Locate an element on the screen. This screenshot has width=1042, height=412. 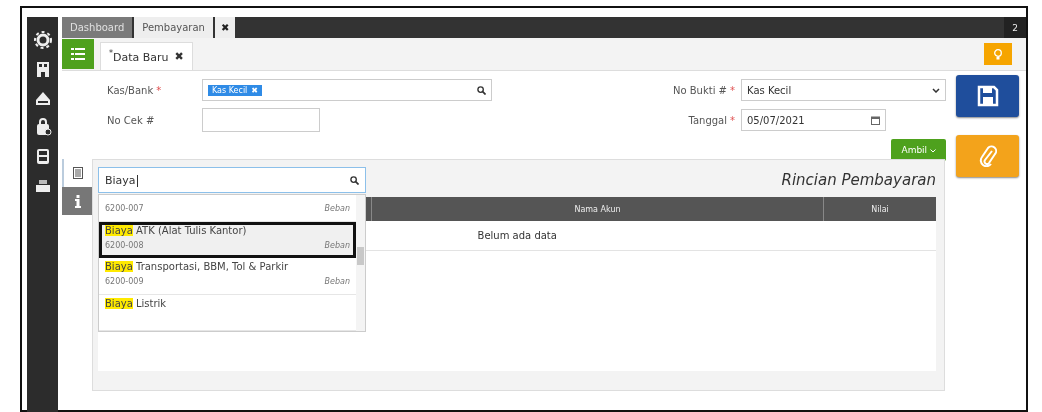
suggestion-item: Biaya Transportasi, BBM, Tol & Parkir 6200-009 Beban is located at coordinates (227, 276).